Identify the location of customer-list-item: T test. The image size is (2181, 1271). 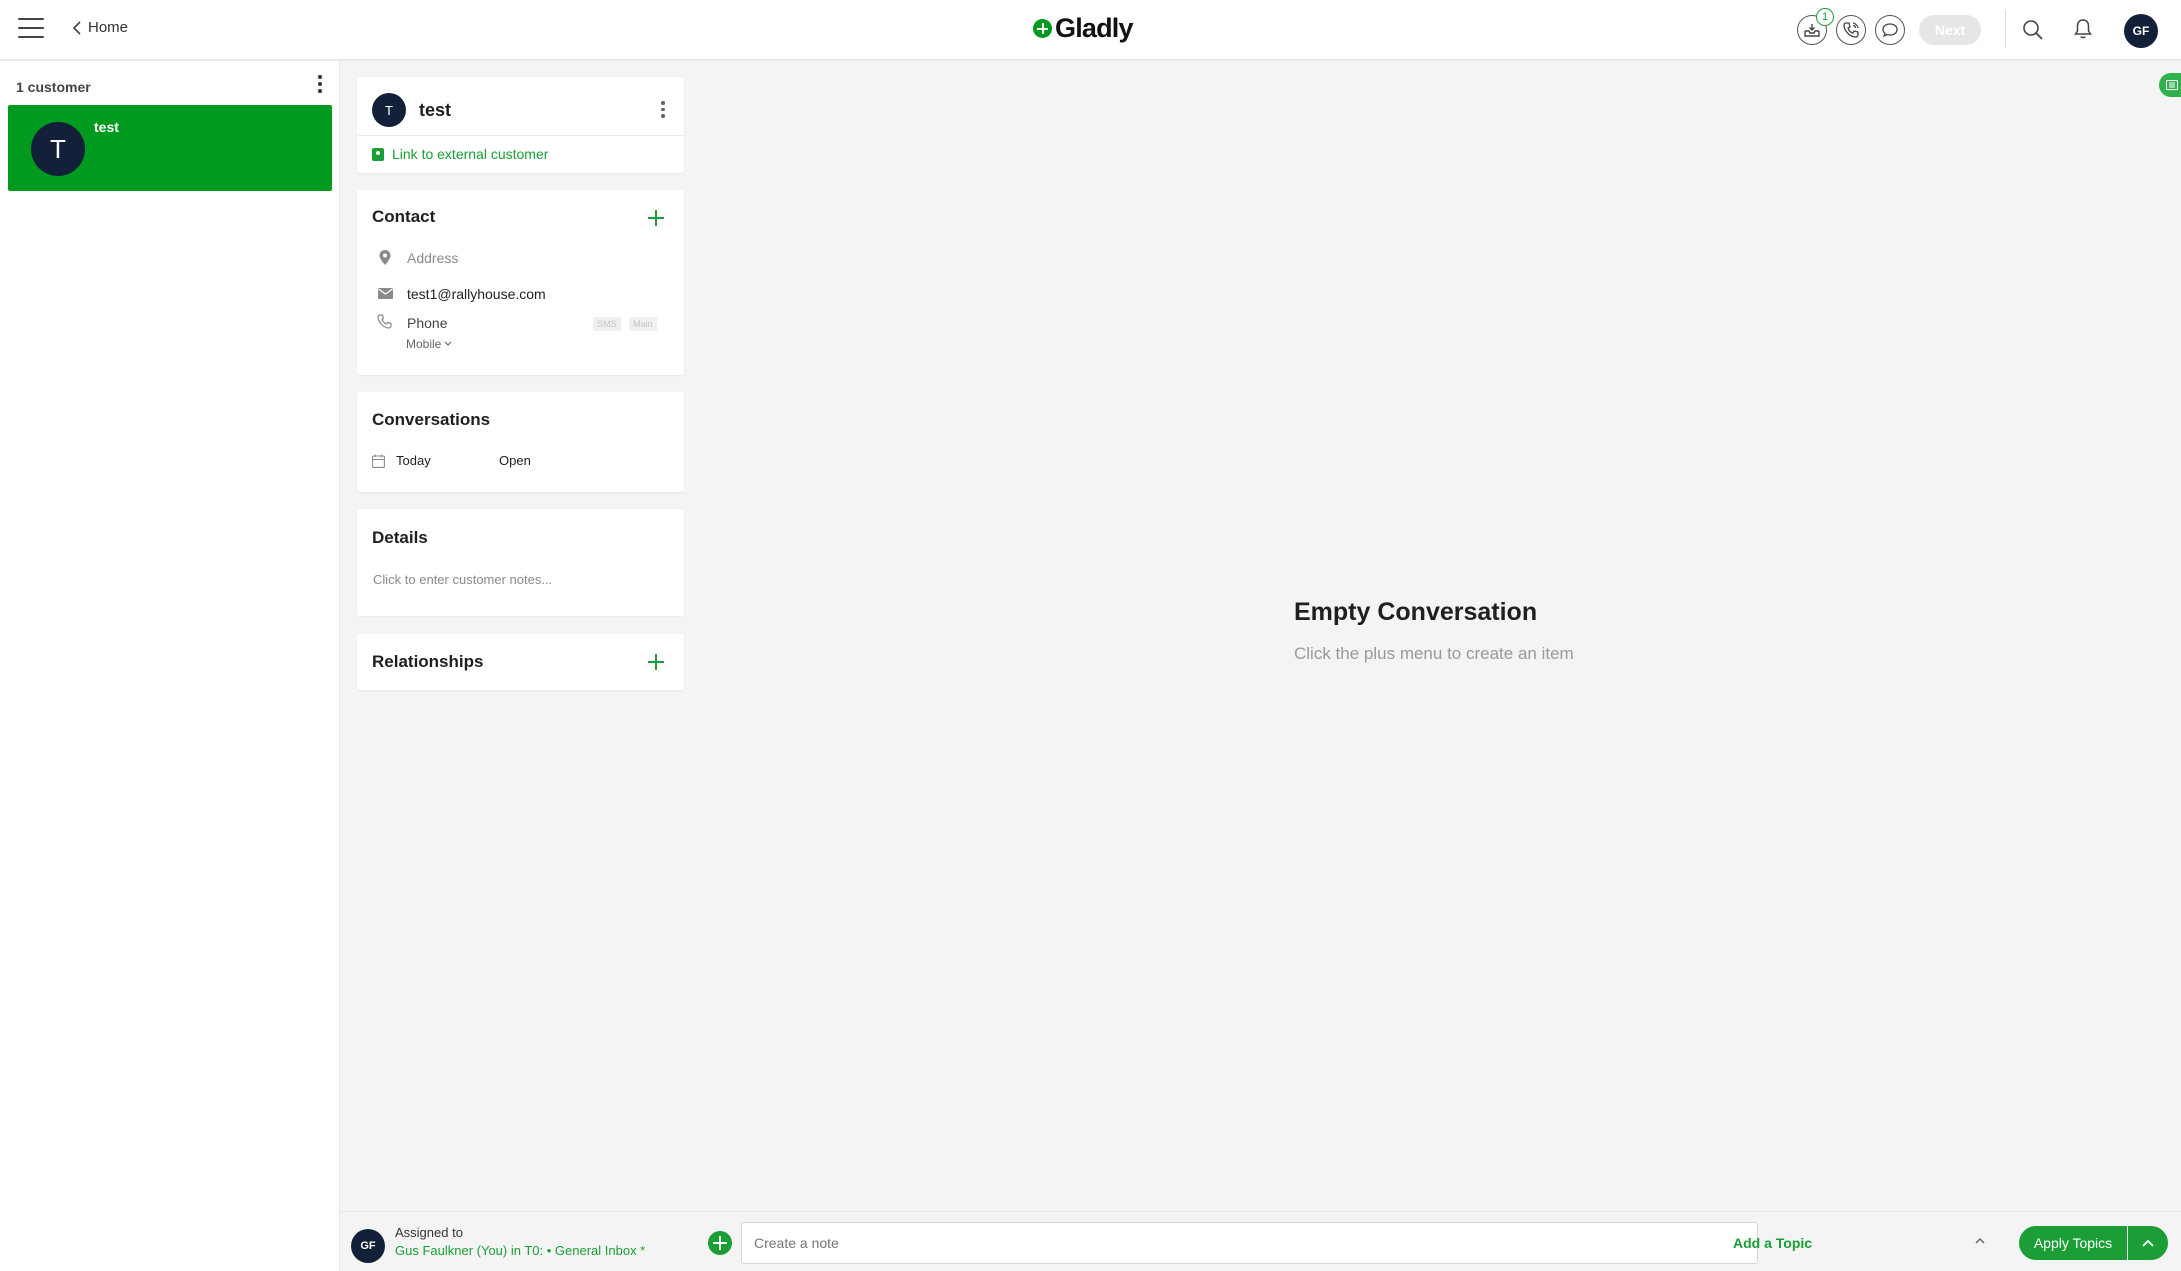
(170, 148).